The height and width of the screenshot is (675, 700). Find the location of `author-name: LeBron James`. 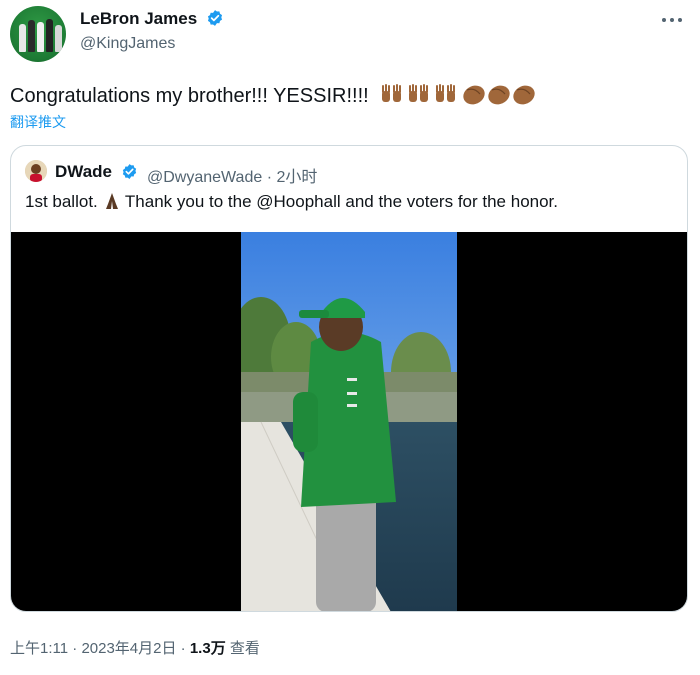

author-name: LeBron James is located at coordinates (152, 20).